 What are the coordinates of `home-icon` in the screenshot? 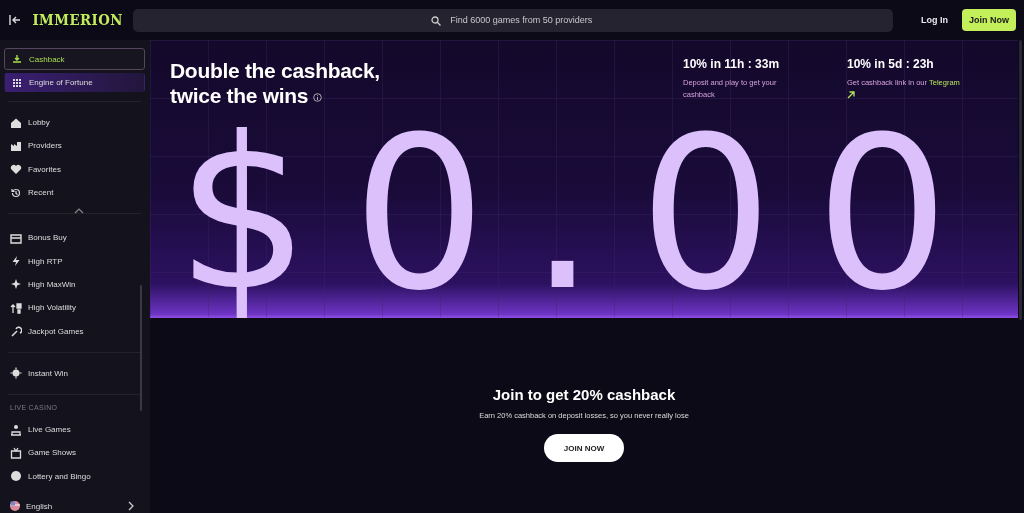 It's located at (16, 122).